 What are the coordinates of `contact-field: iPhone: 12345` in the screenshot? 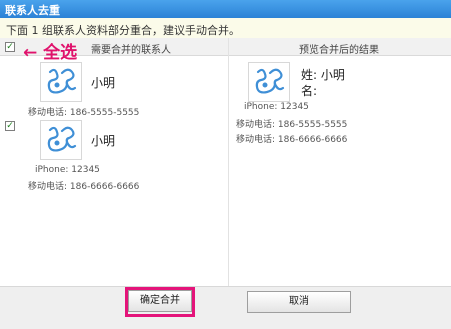 It's located at (67, 170).